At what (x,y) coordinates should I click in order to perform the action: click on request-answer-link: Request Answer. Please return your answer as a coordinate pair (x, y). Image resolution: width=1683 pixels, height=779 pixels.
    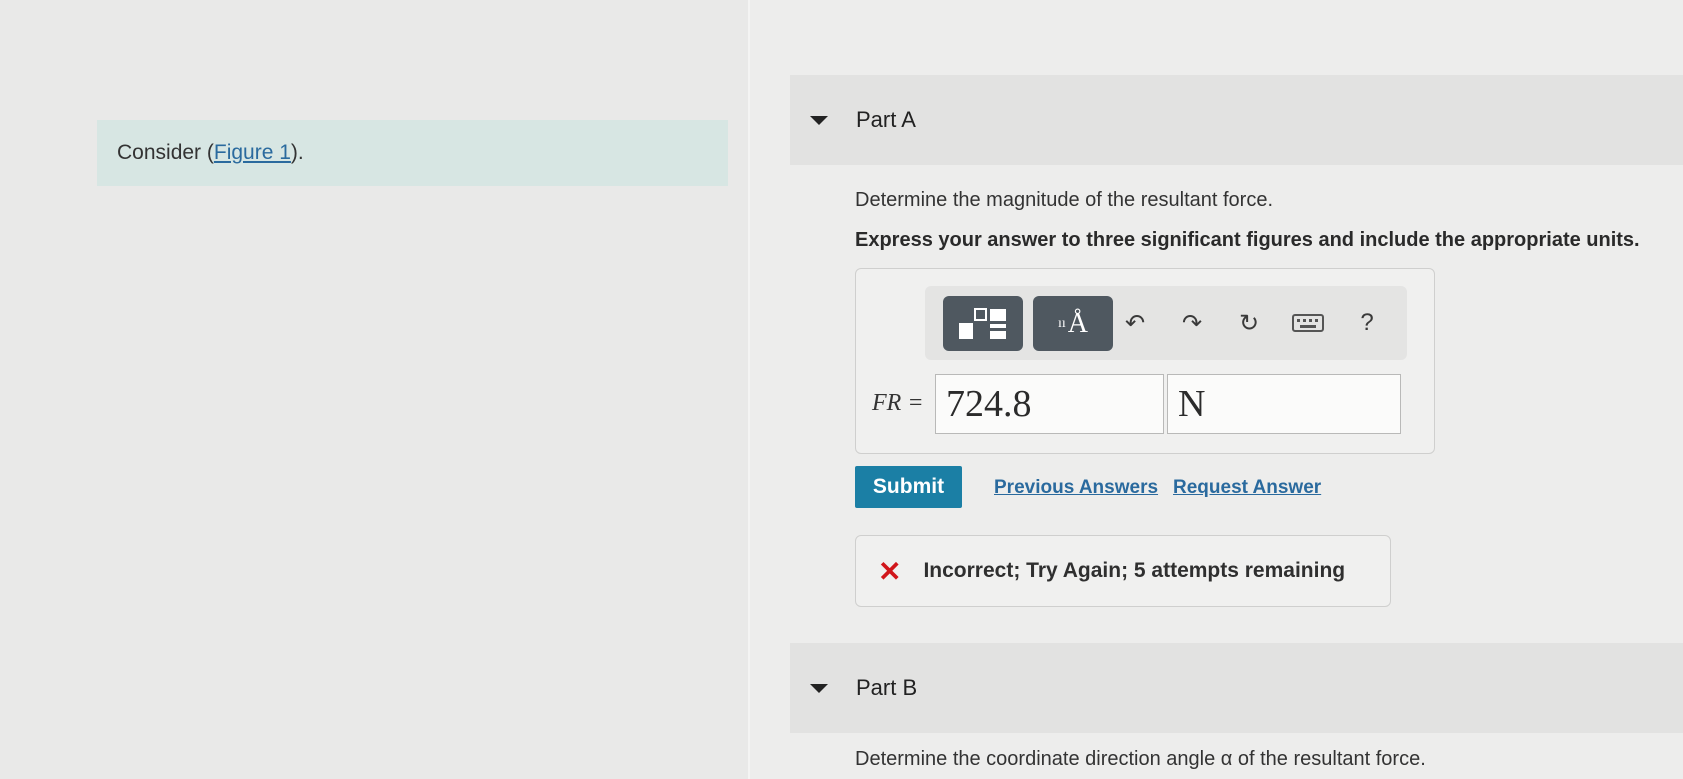
    Looking at the image, I should click on (1247, 488).